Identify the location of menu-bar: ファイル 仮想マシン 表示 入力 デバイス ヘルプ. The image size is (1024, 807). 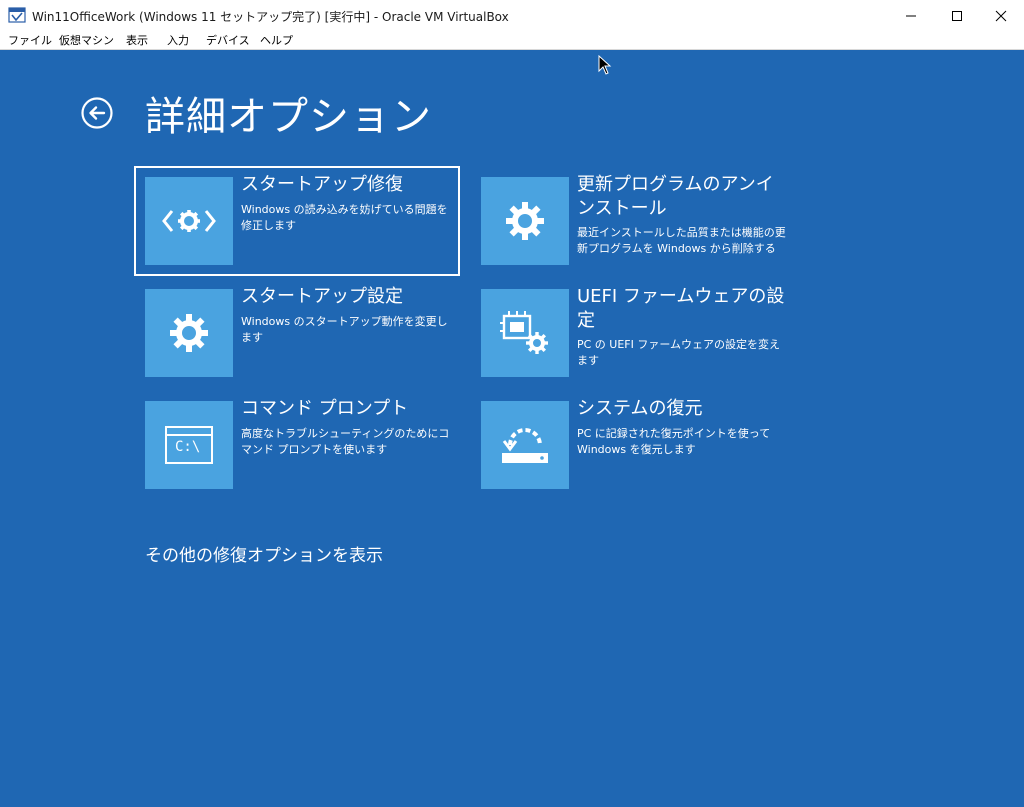
(512, 40).